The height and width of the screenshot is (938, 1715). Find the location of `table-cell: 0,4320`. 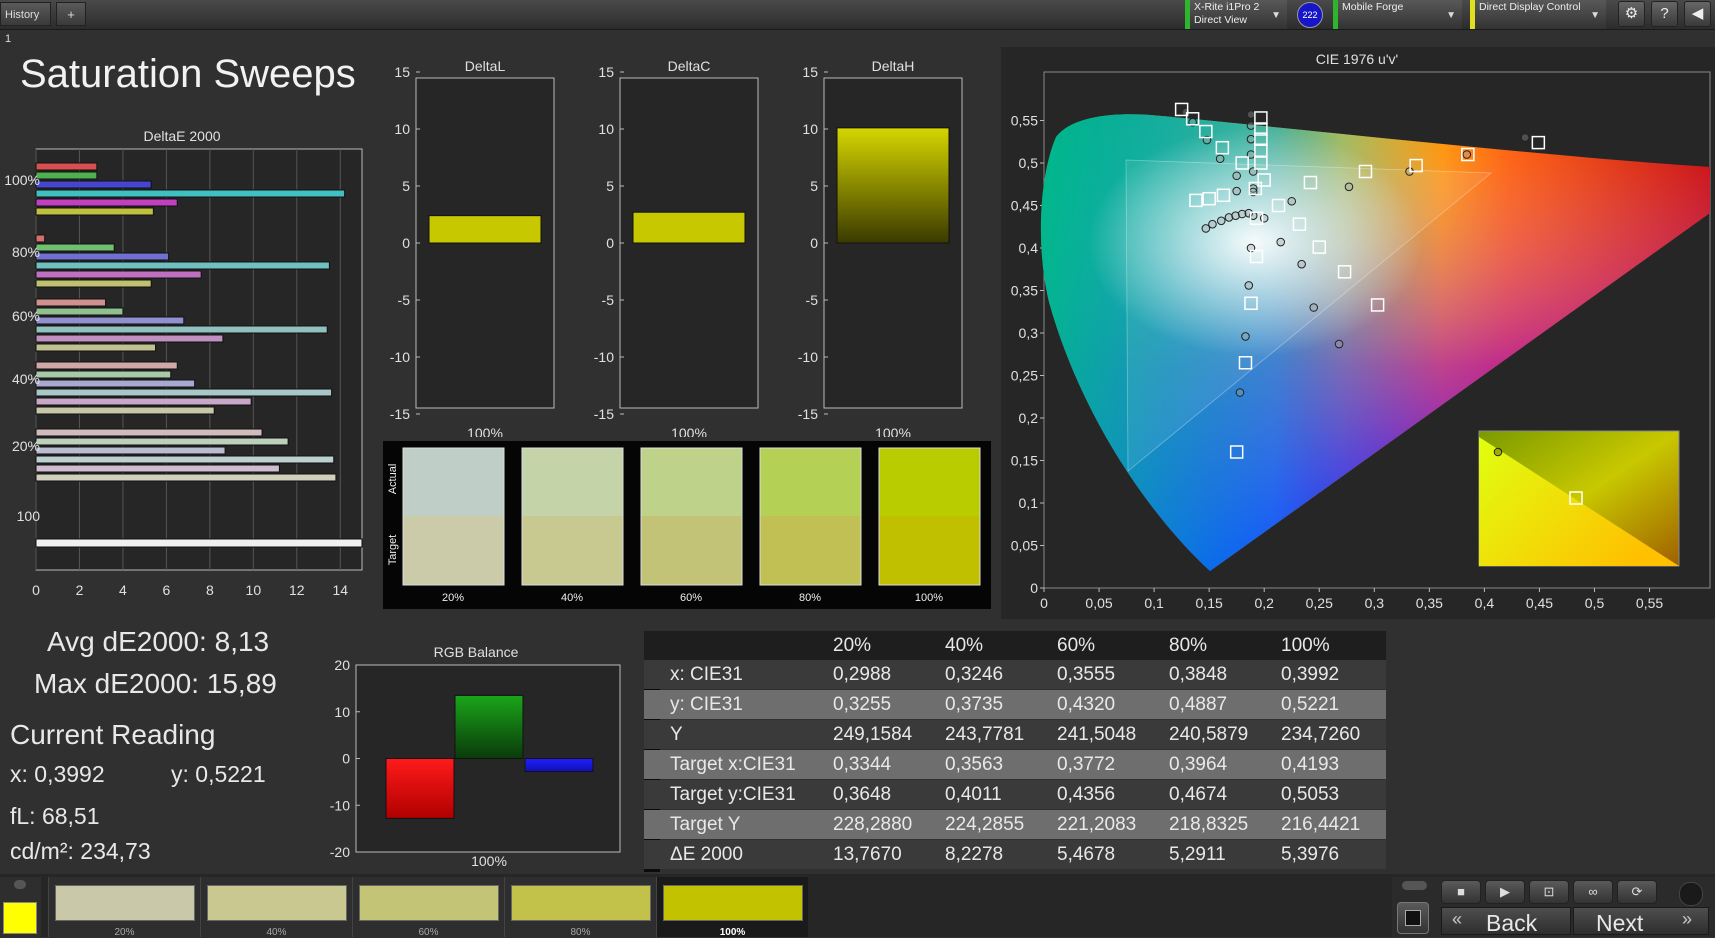

table-cell: 0,4320 is located at coordinates (1086, 704).